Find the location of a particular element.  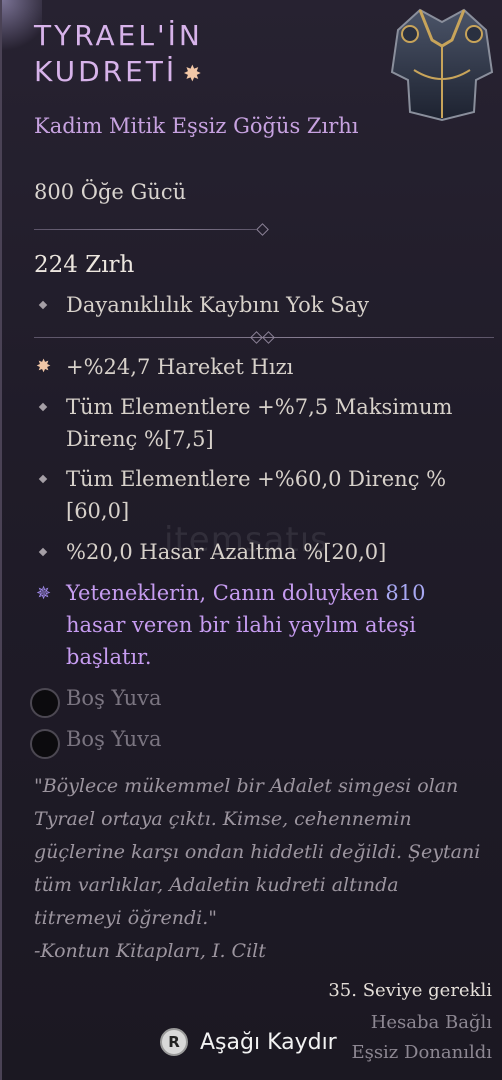

item-name: TYRAEL'İN KUDRETİ is located at coordinates (118, 53).